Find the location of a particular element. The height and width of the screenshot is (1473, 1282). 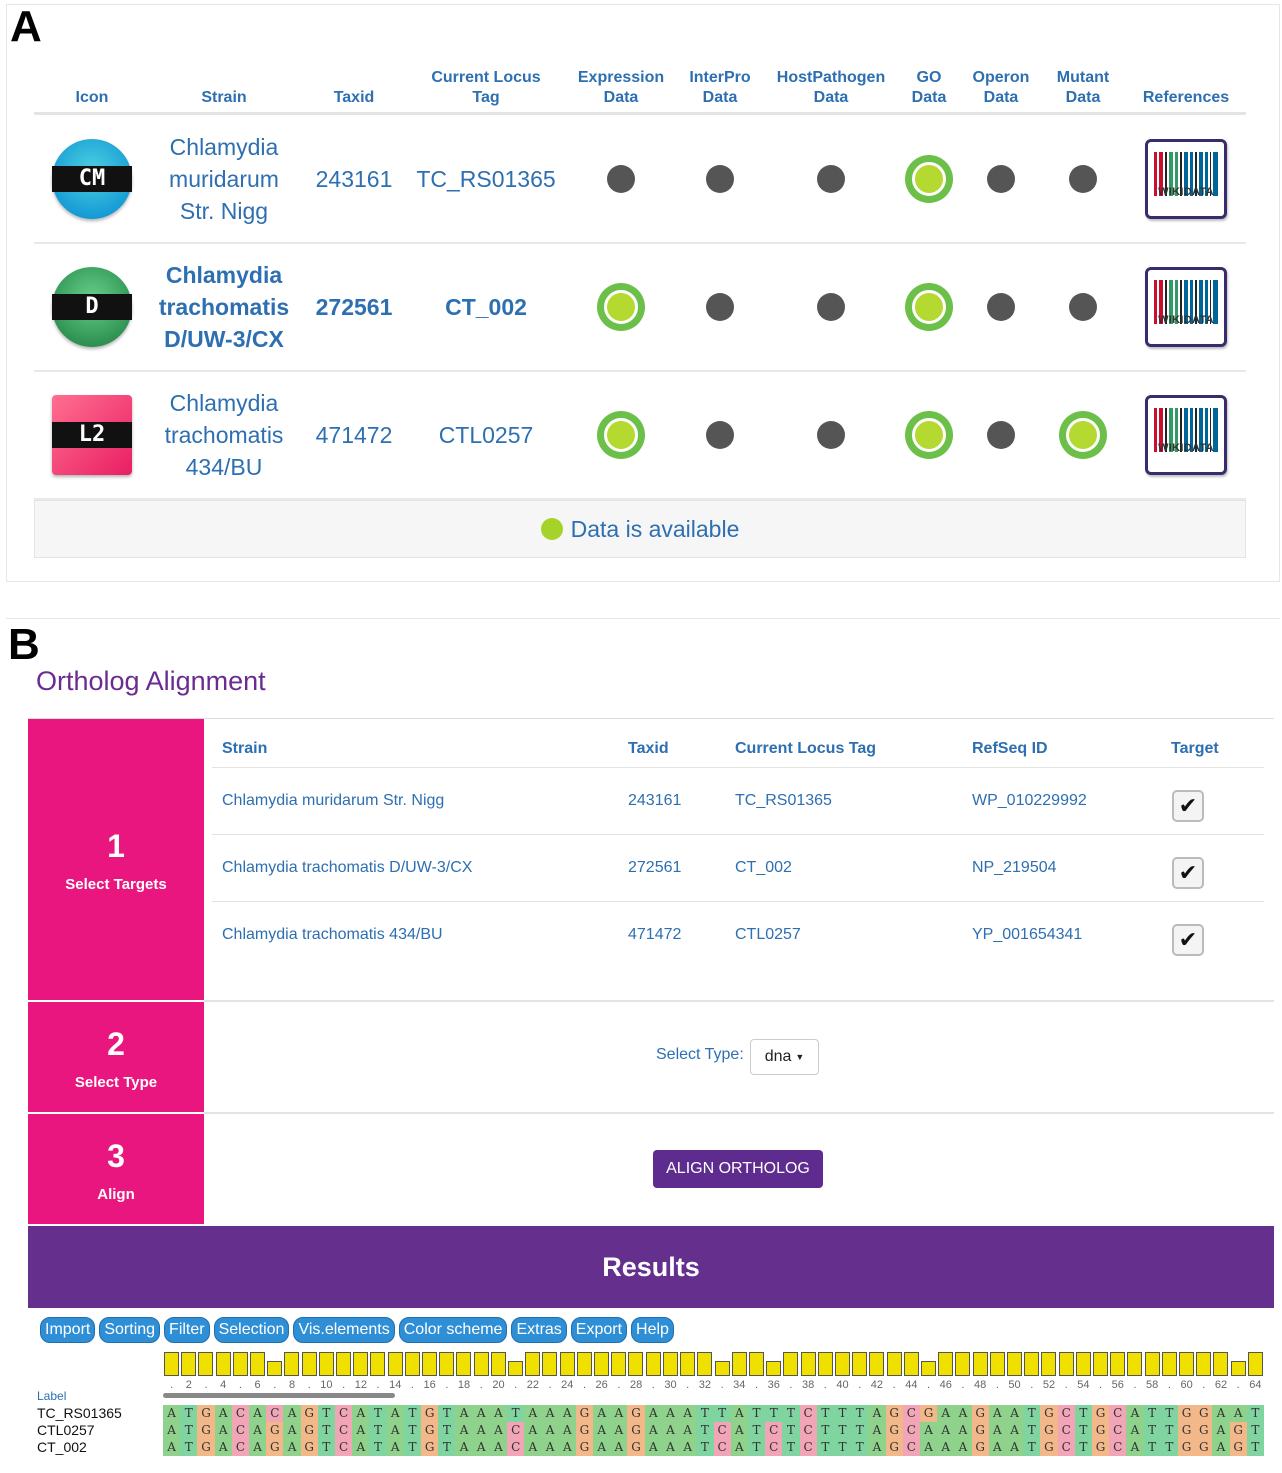

col-header-target: Target is located at coordinates (1195, 749).